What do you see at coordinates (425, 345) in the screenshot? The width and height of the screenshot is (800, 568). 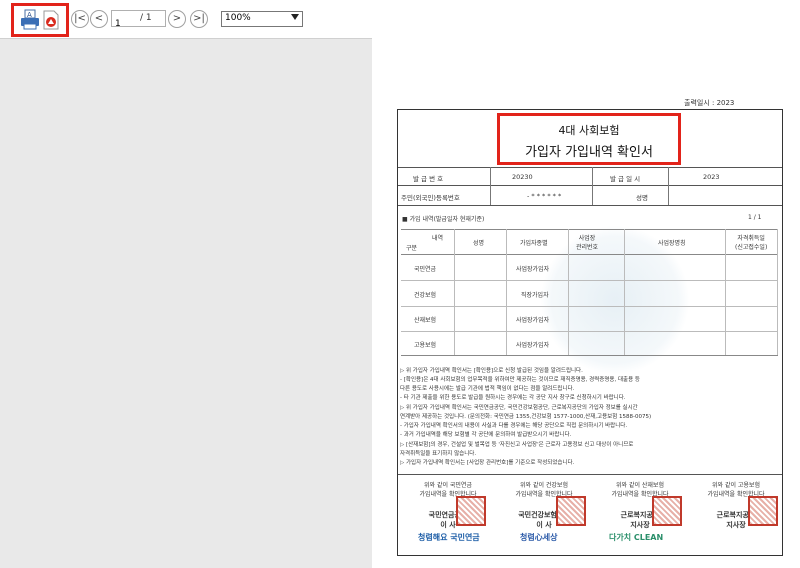 I see `row-category: 고용보험` at bounding box center [425, 345].